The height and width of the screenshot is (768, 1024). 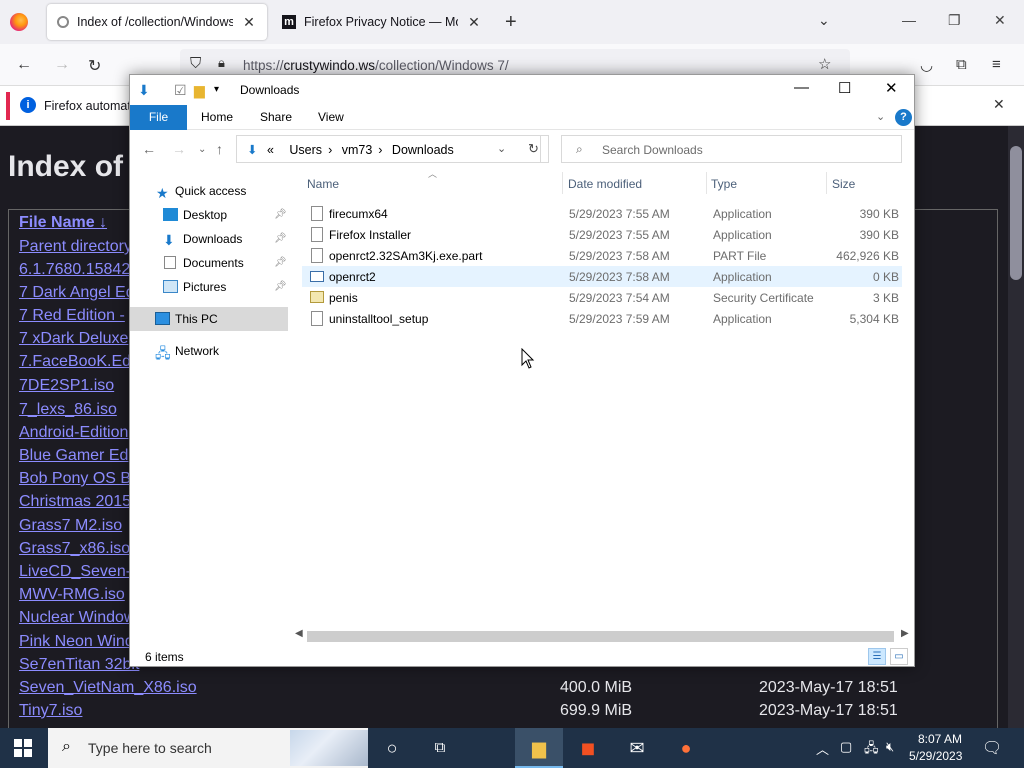 I want to click on file-link: 7_lexs_86.iso, so click(x=68, y=410).